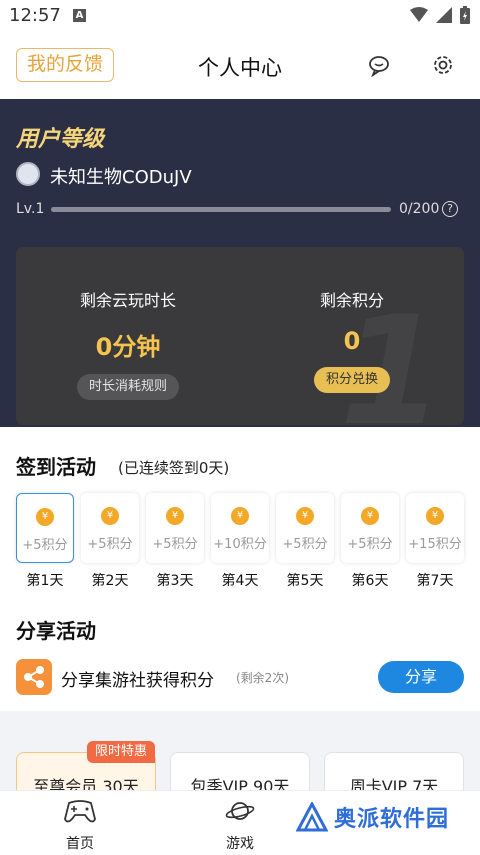 The width and height of the screenshot is (480, 855). I want to click on status-icons, so click(440, 15).